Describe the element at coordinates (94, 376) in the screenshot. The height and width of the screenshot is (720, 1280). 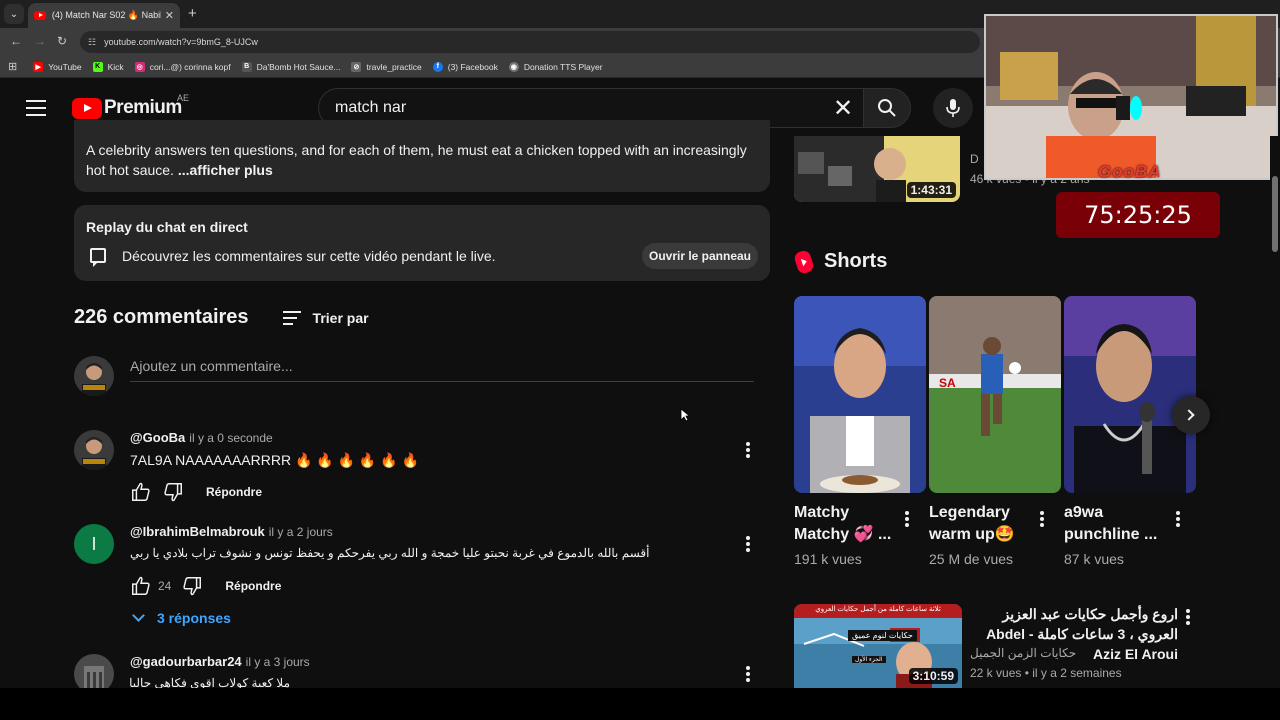
I see `user-avatar` at that location.